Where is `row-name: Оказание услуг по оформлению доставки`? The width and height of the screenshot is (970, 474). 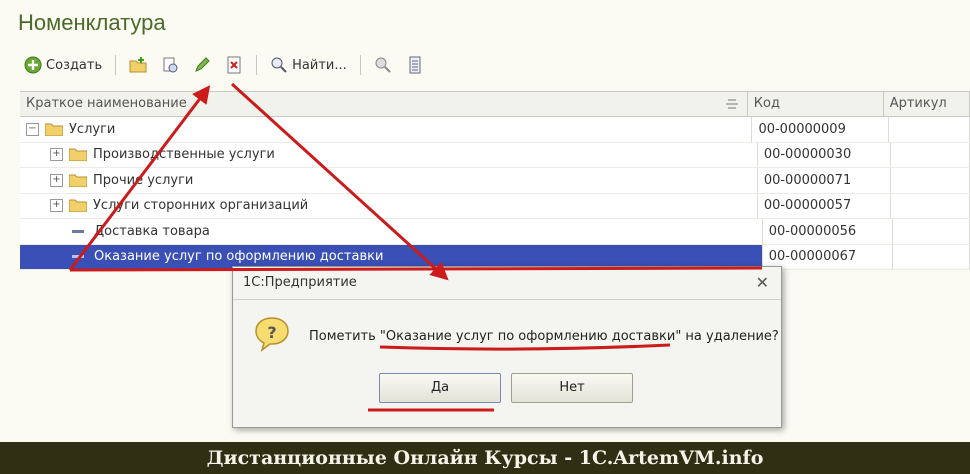 row-name: Оказание услуг по оформлению доставки is located at coordinates (239, 257).